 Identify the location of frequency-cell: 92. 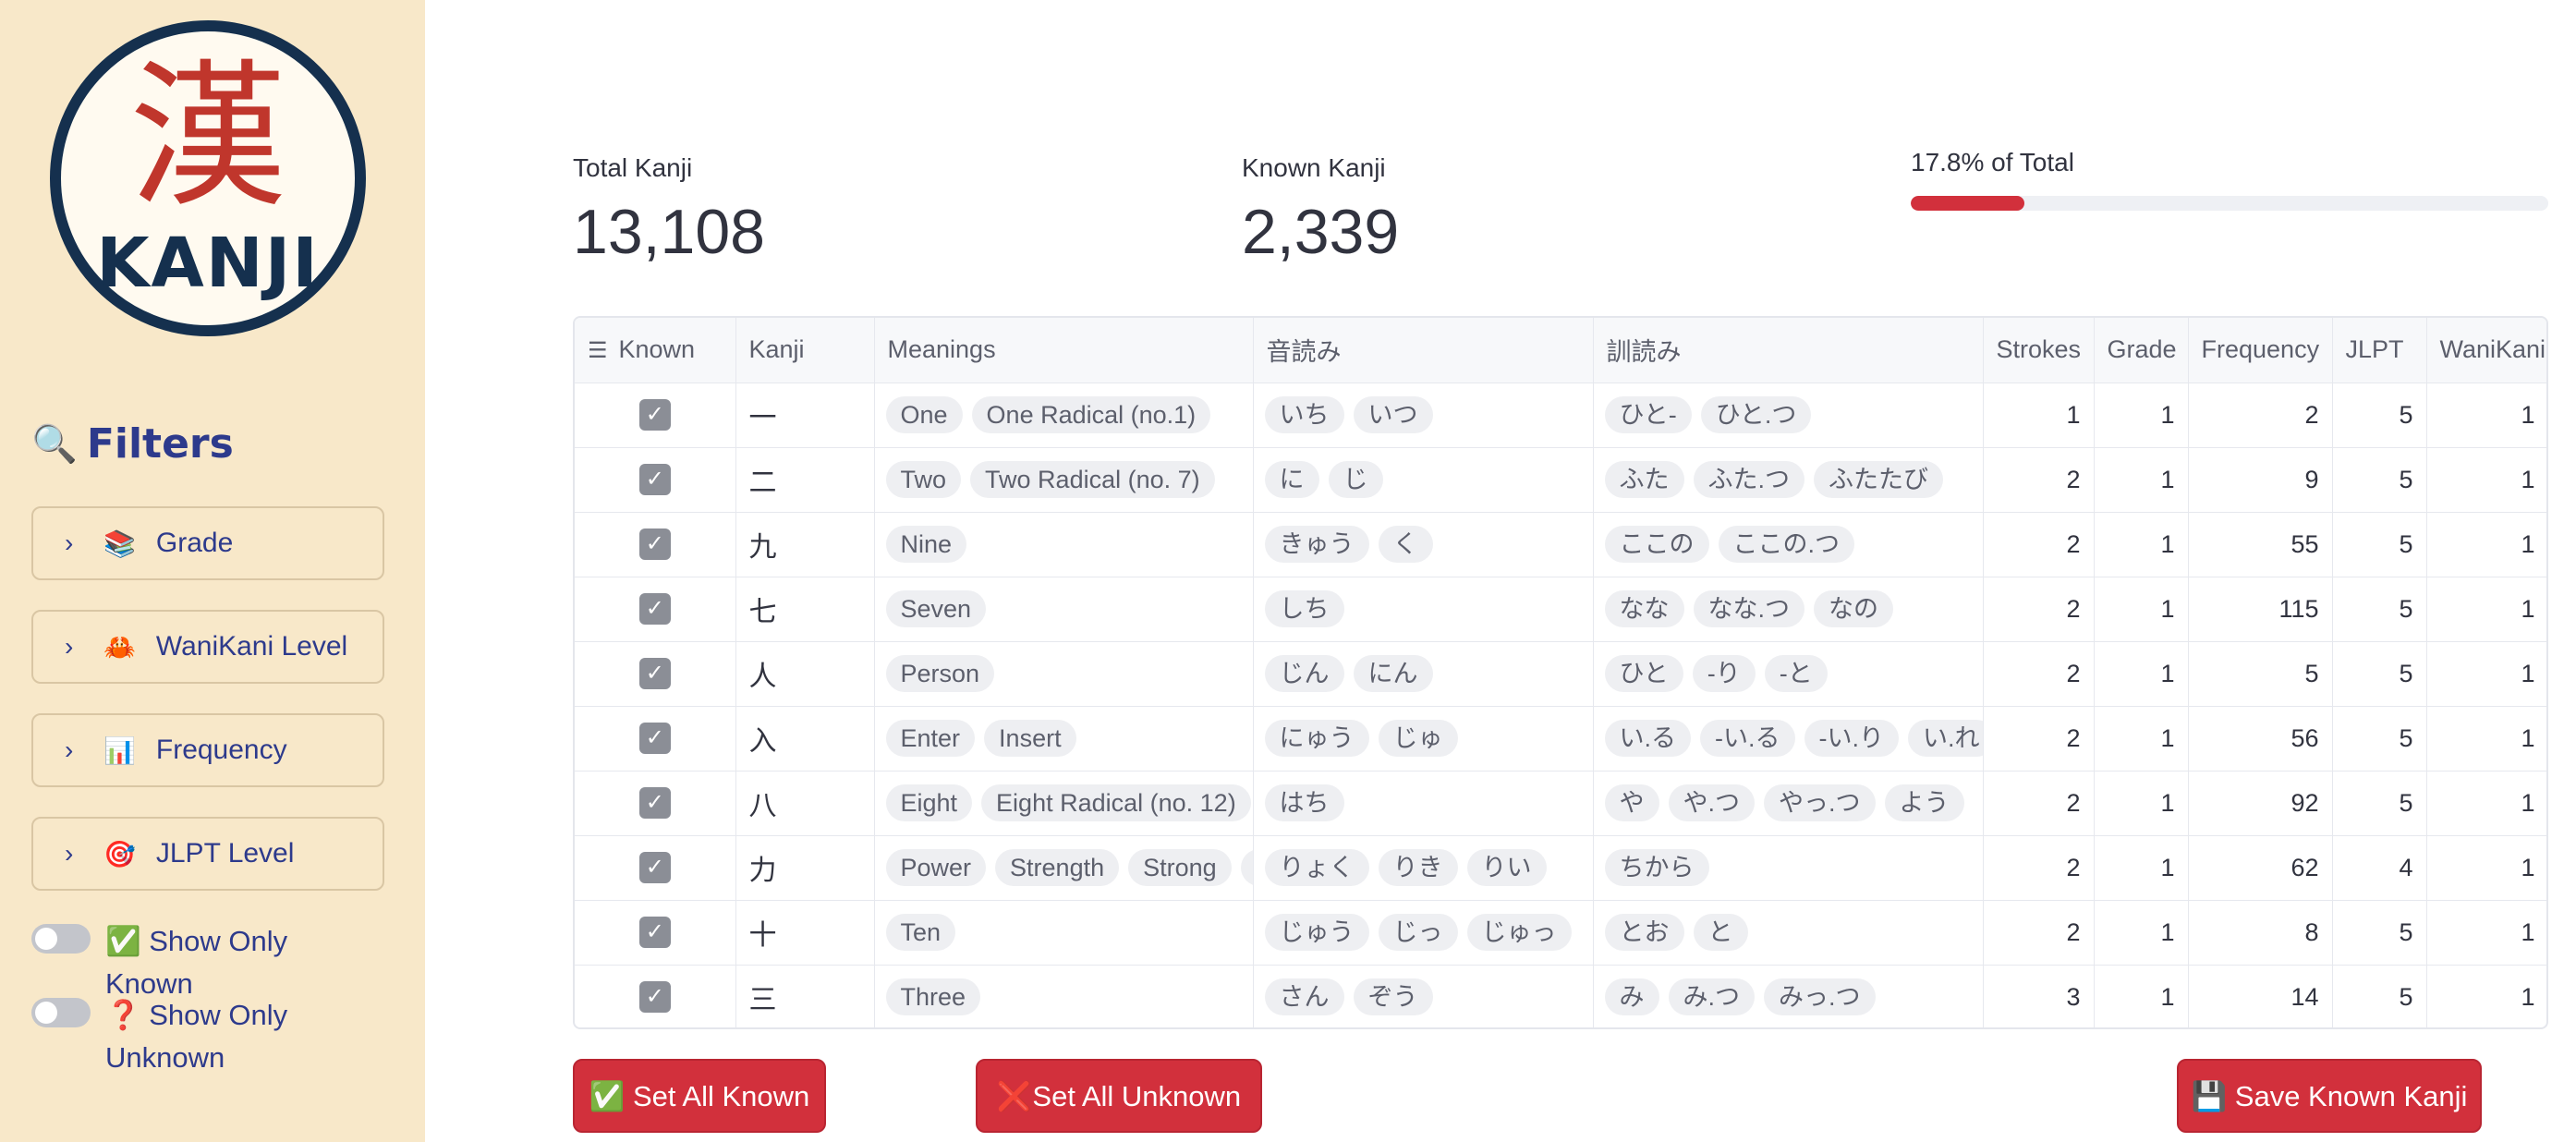
(2260, 803).